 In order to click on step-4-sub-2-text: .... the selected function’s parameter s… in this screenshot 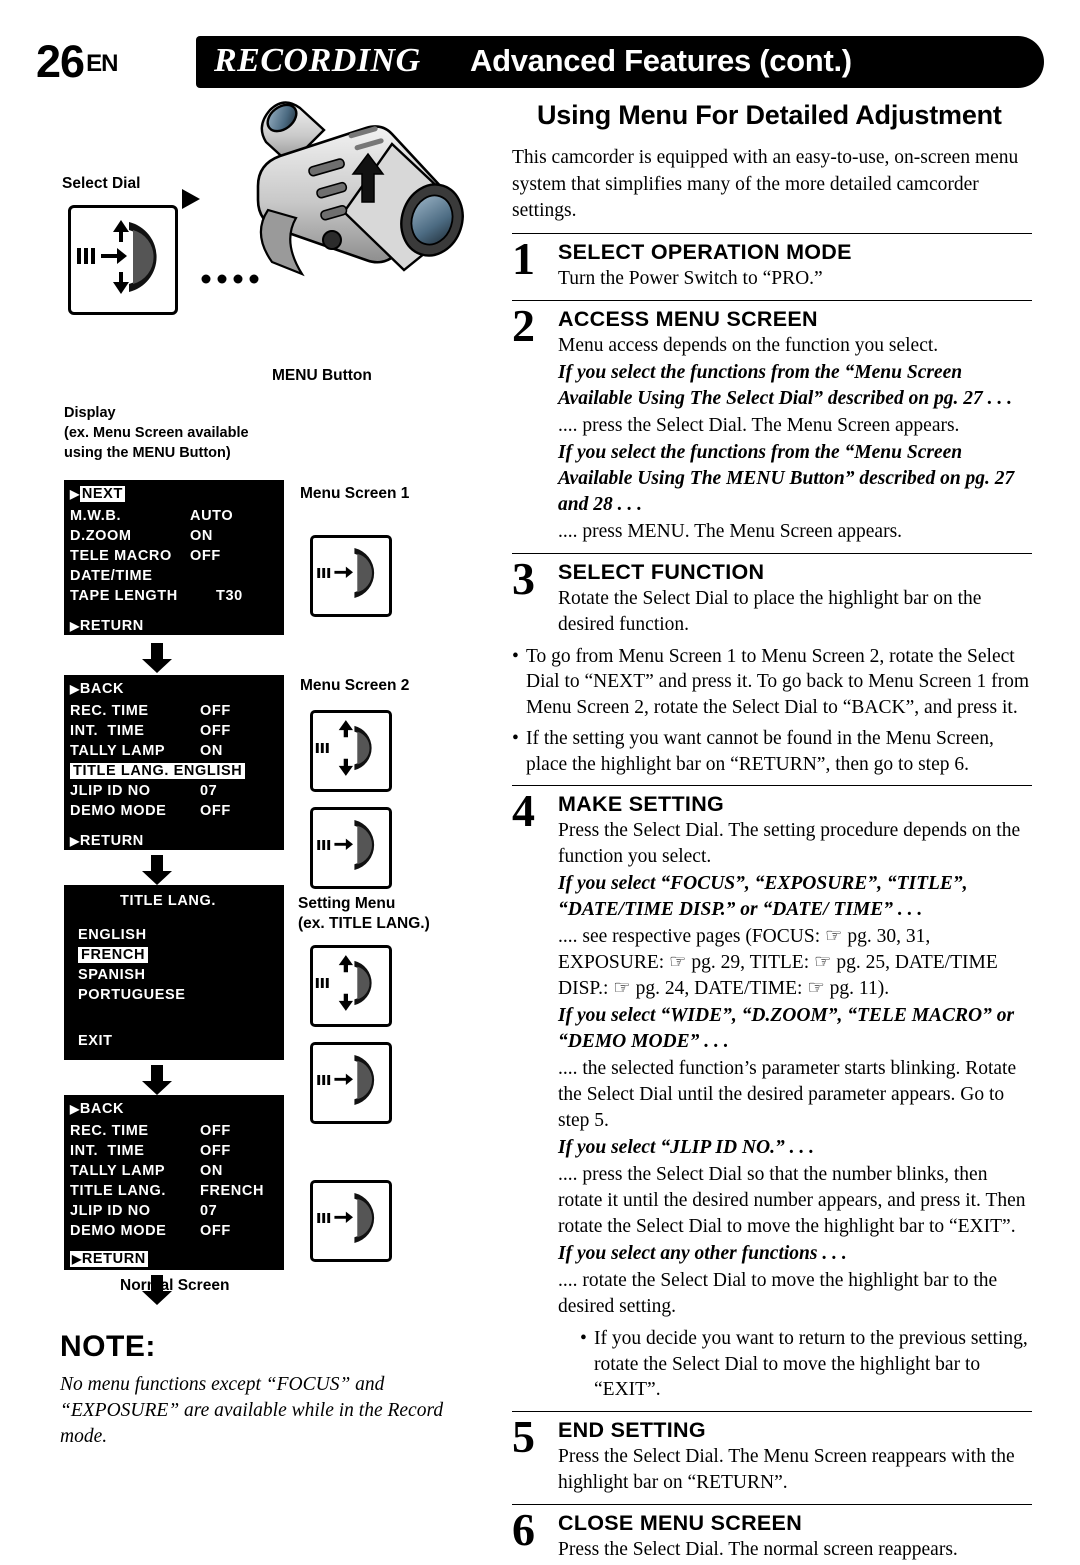, I will do `click(787, 1094)`.